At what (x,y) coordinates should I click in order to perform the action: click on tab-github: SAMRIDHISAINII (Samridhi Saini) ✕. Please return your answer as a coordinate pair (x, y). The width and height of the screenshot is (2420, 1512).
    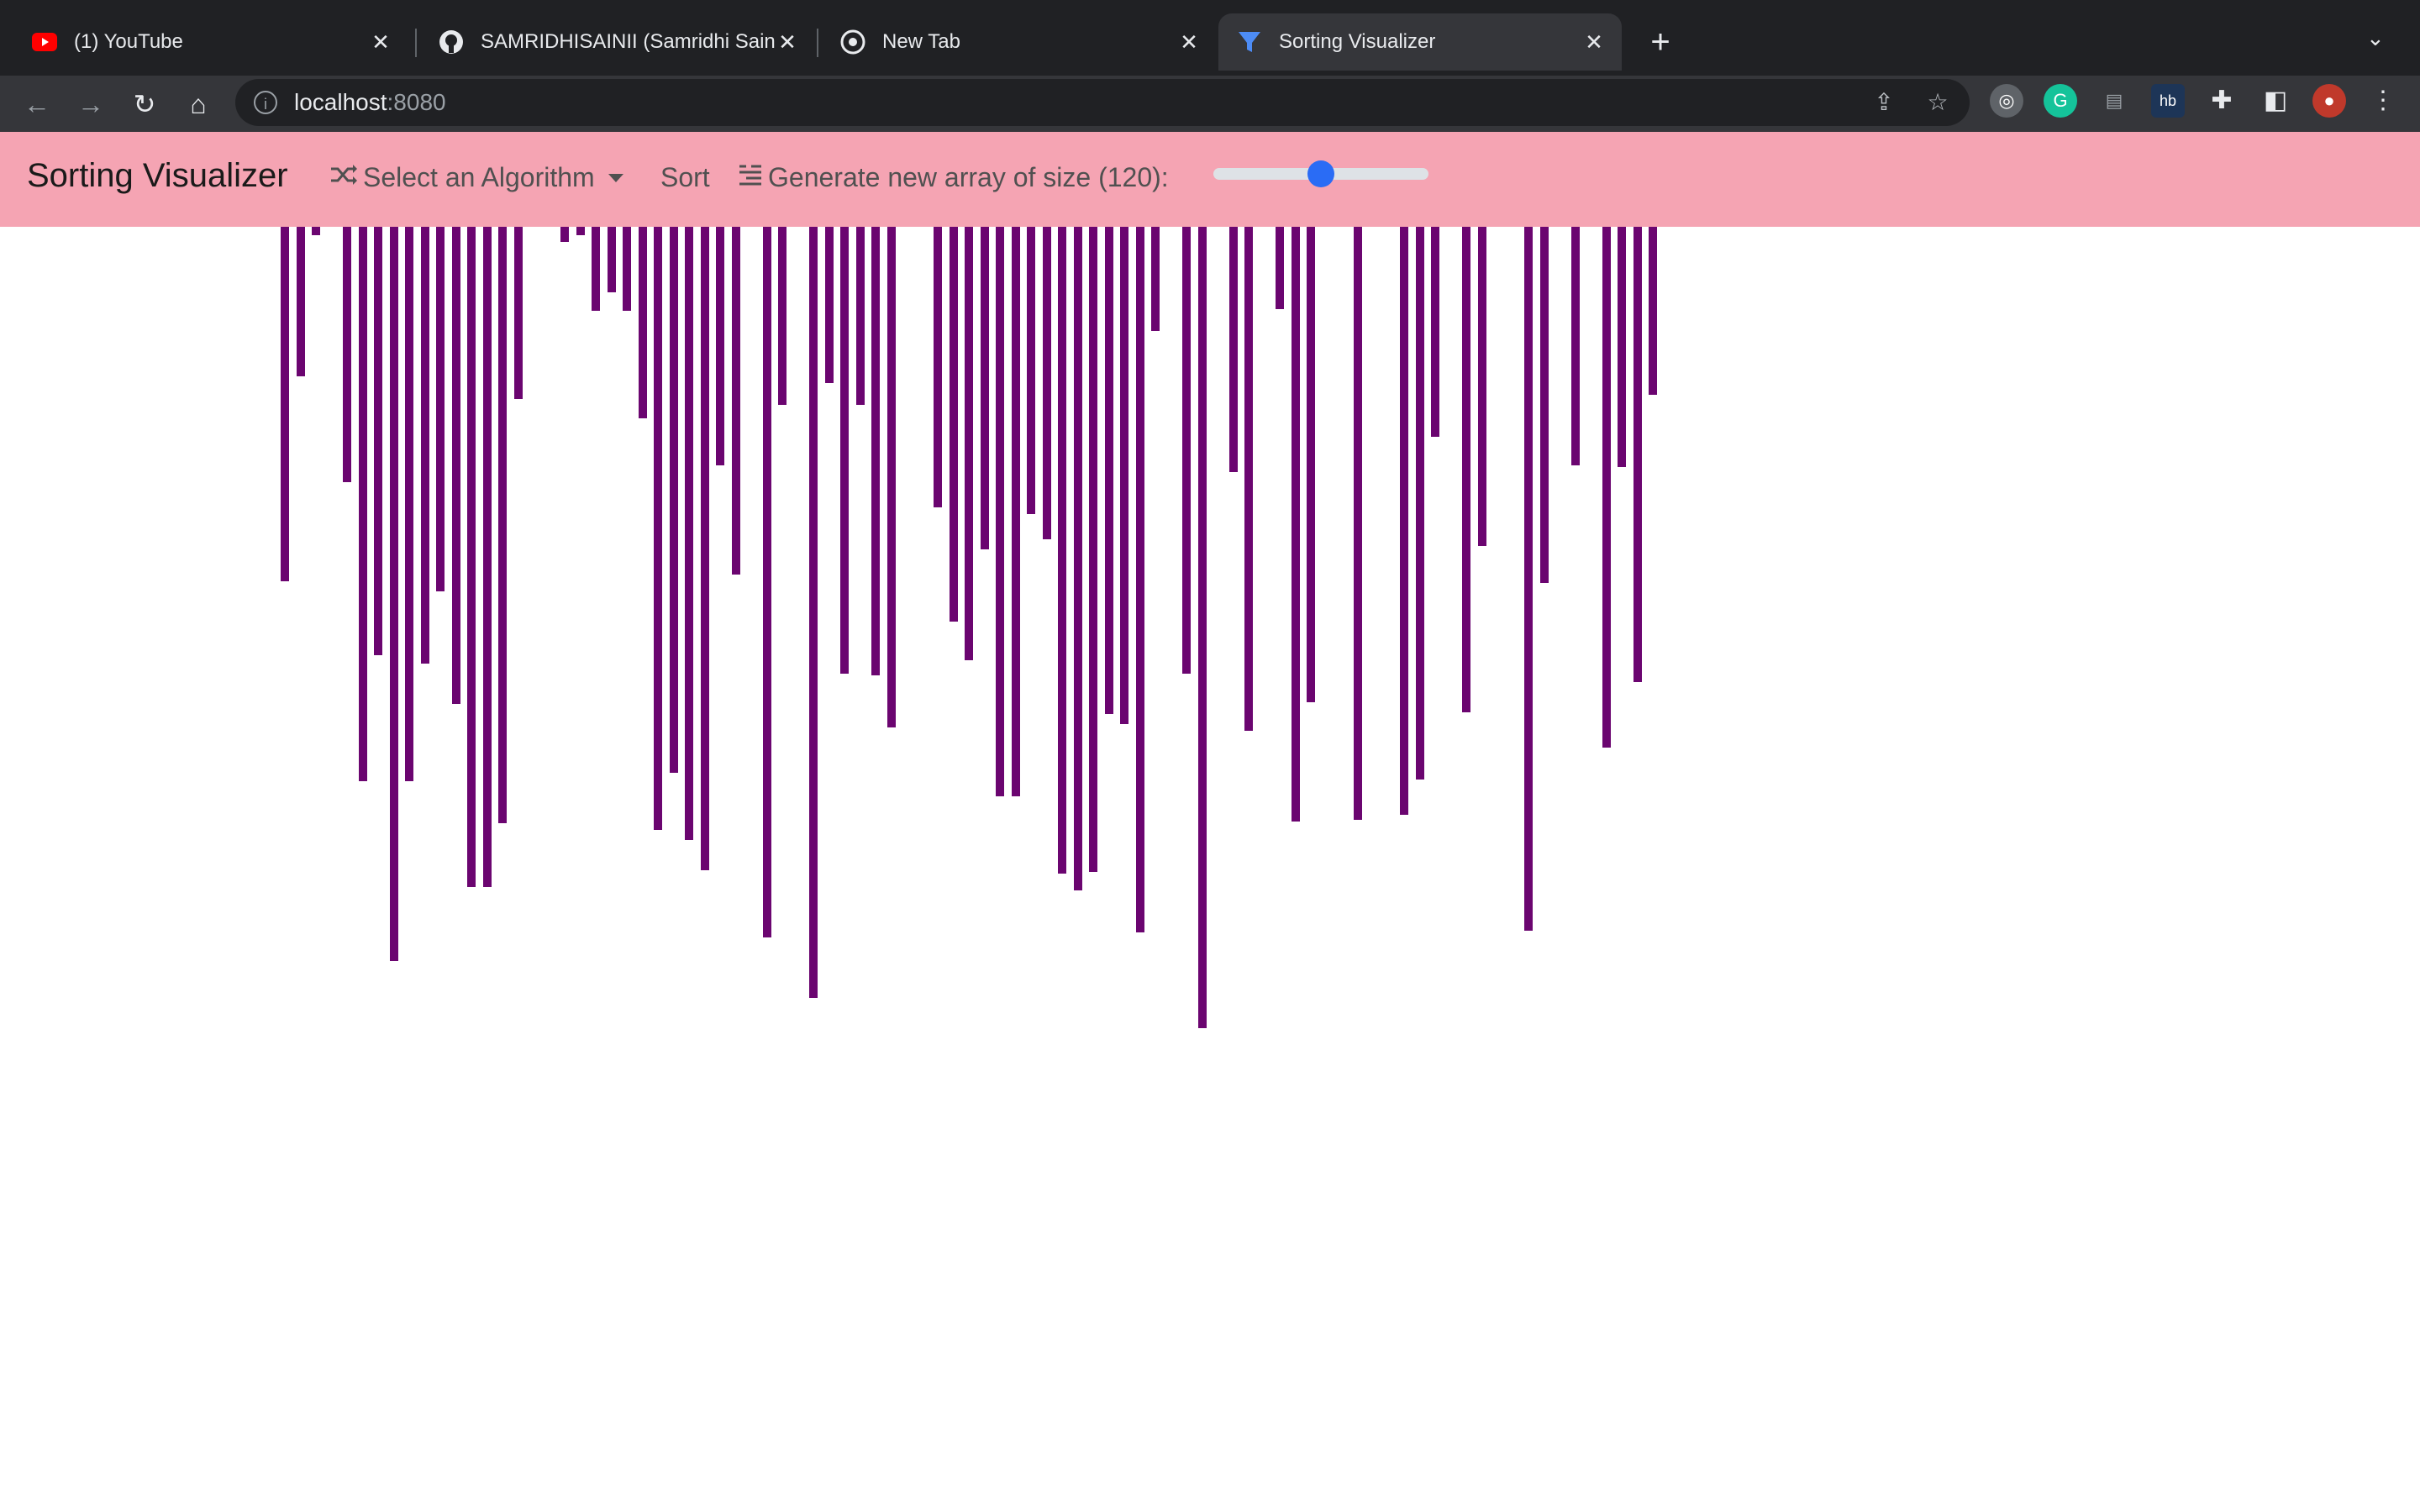
    Looking at the image, I should click on (617, 42).